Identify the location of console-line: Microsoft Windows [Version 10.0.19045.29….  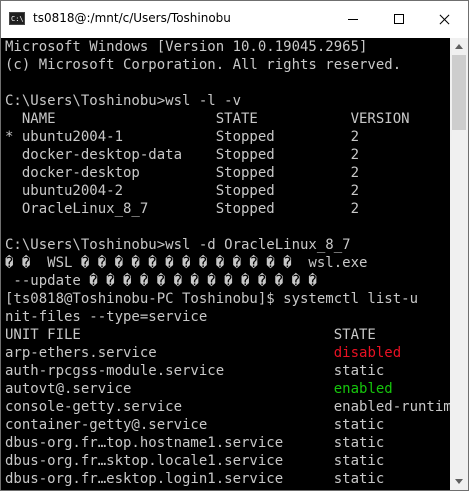
(186, 47).